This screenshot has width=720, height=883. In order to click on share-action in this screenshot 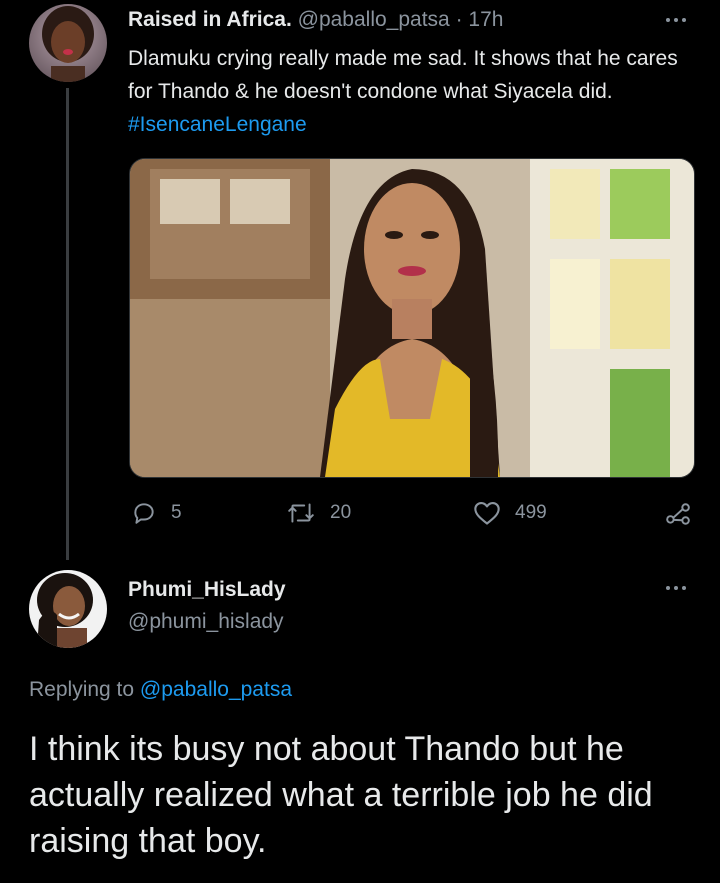, I will do `click(678, 516)`.